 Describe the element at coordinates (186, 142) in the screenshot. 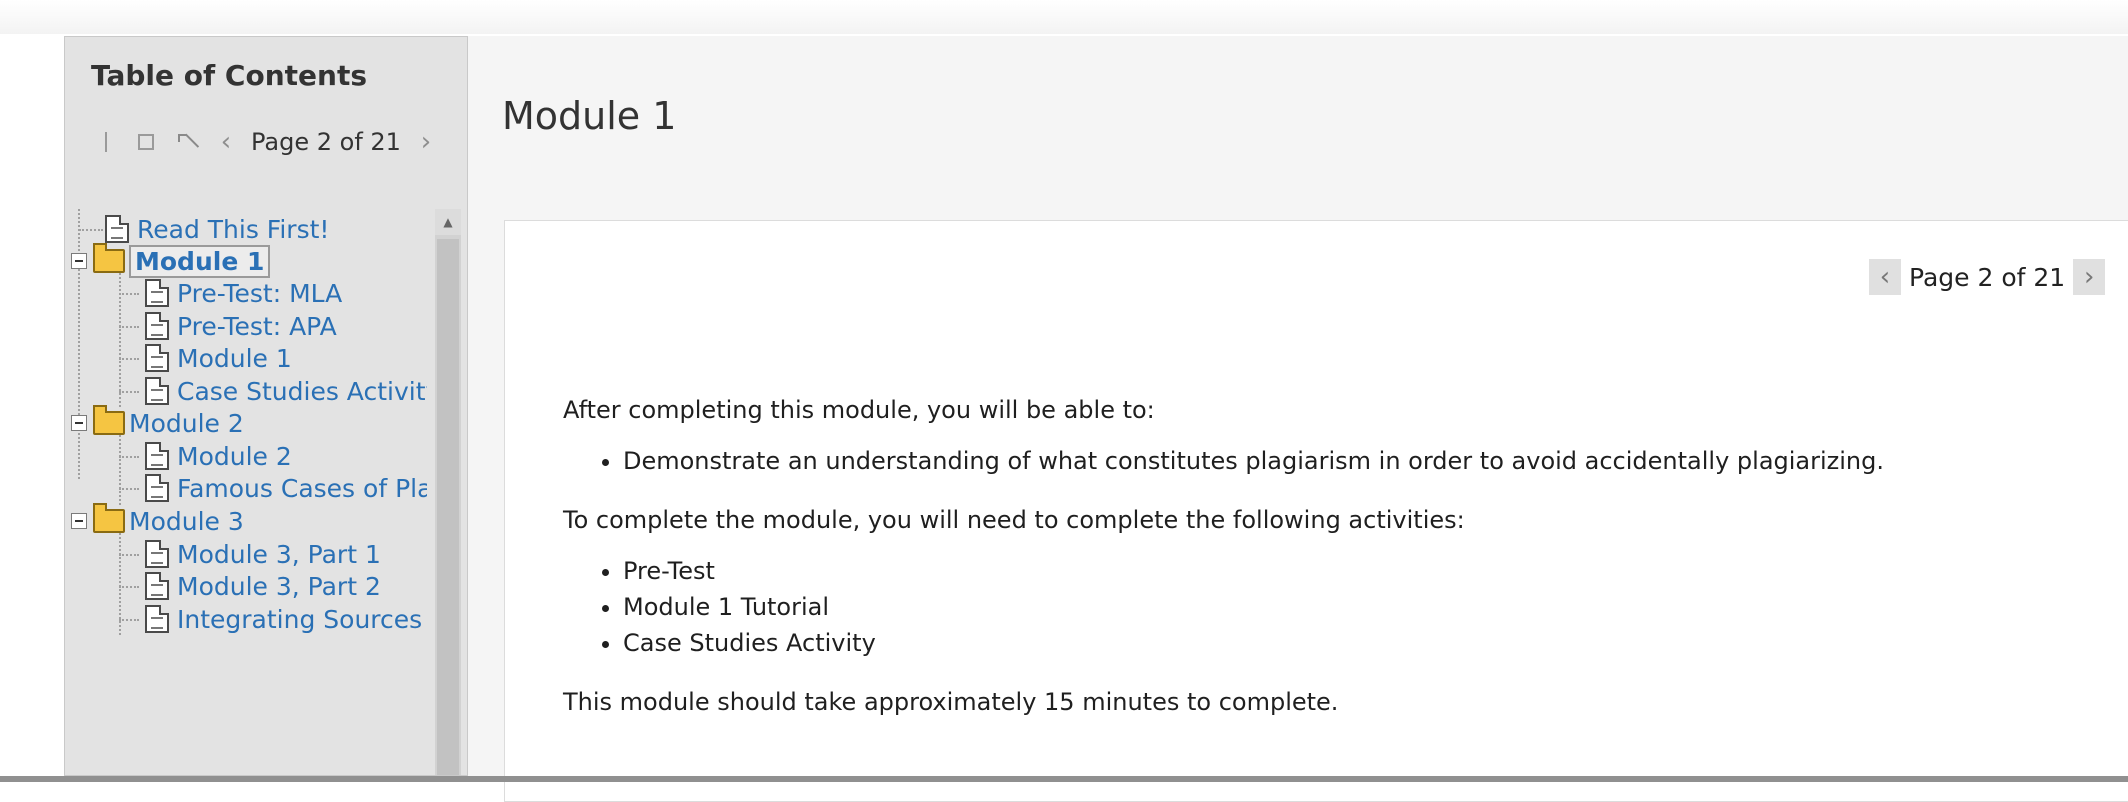

I see `open-in-window-icon` at that location.